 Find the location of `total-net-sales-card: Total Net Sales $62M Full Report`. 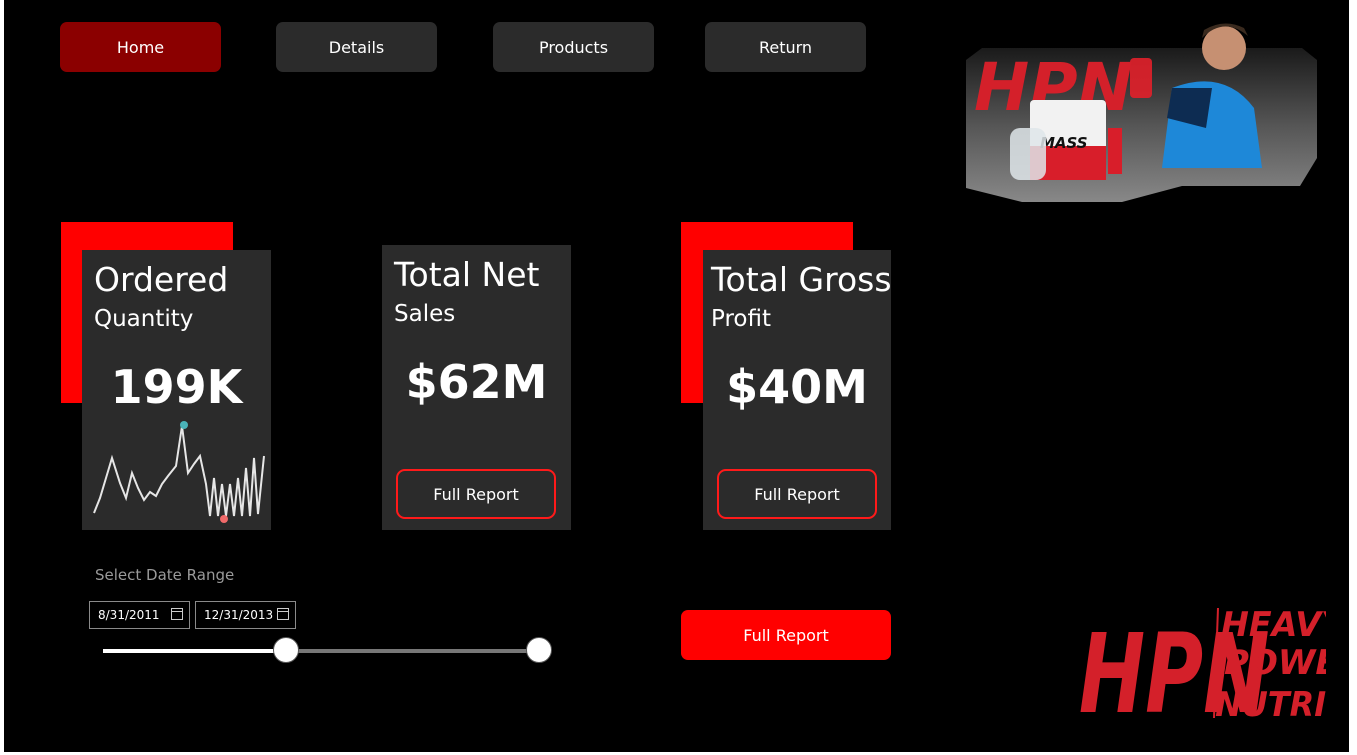

total-net-sales-card: Total Net Sales $62M Full Report is located at coordinates (476, 387).